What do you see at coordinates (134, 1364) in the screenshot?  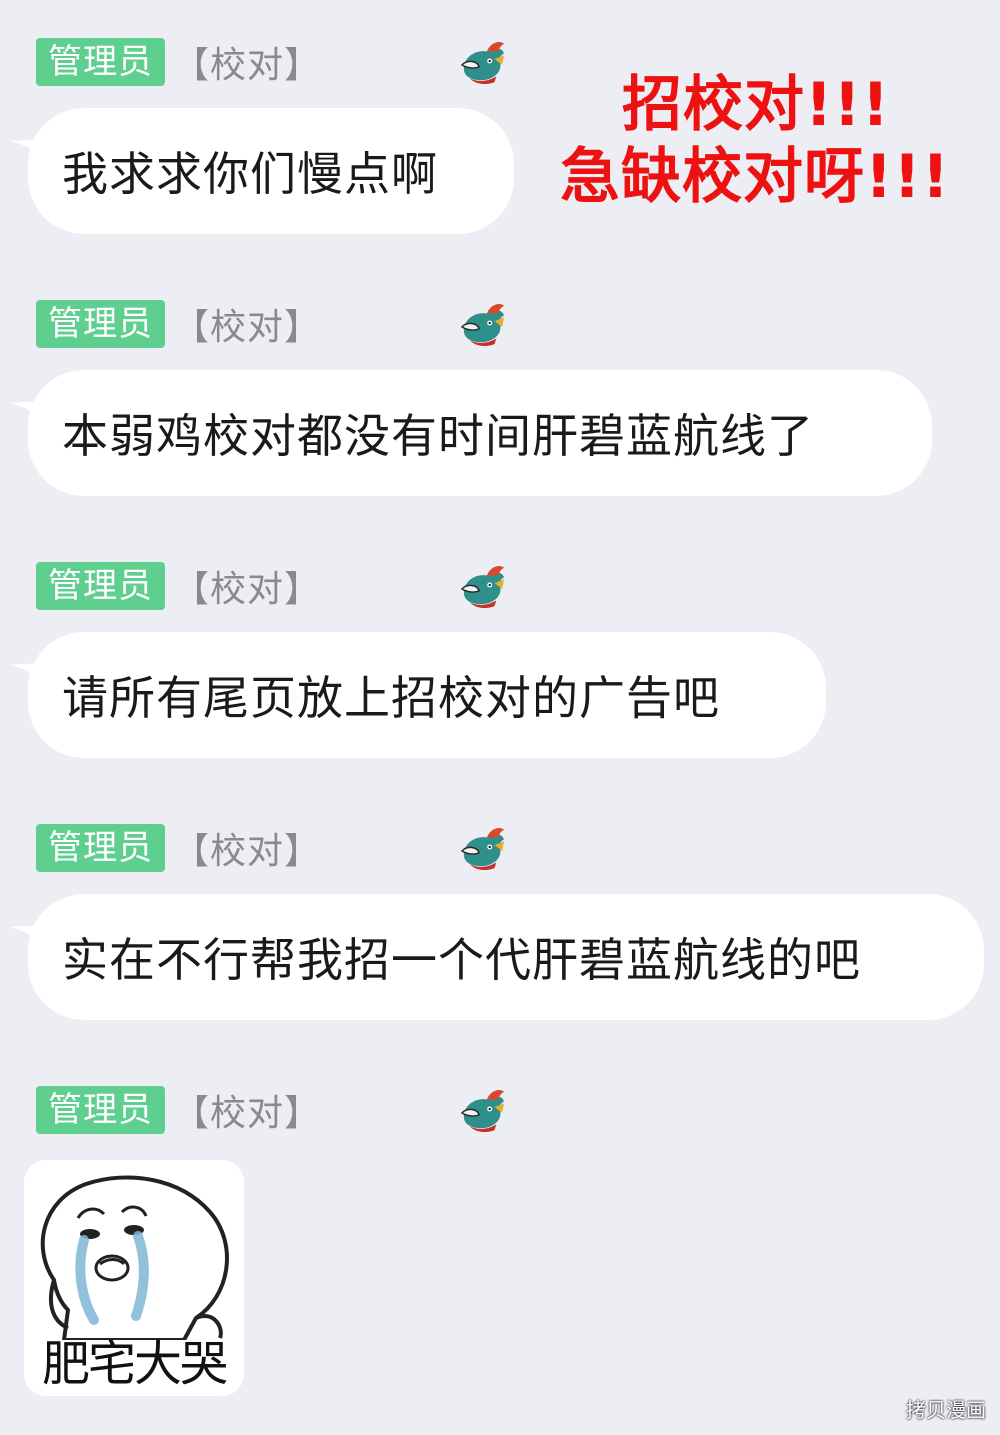 I see `sticker-caption: 肥宅大哭` at bounding box center [134, 1364].